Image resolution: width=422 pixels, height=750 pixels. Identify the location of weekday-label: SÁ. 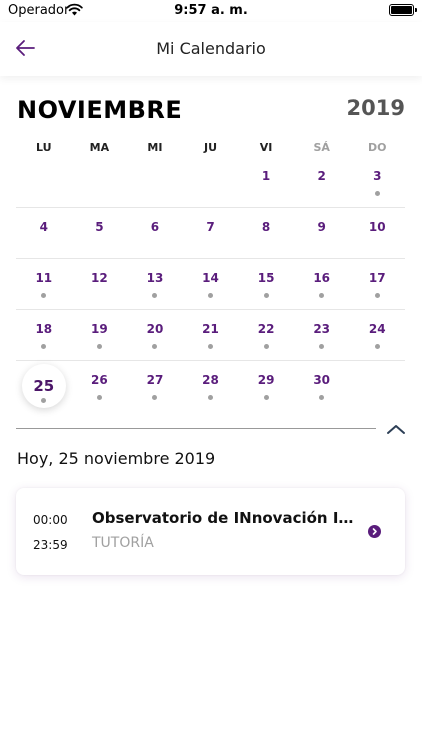
(321, 147).